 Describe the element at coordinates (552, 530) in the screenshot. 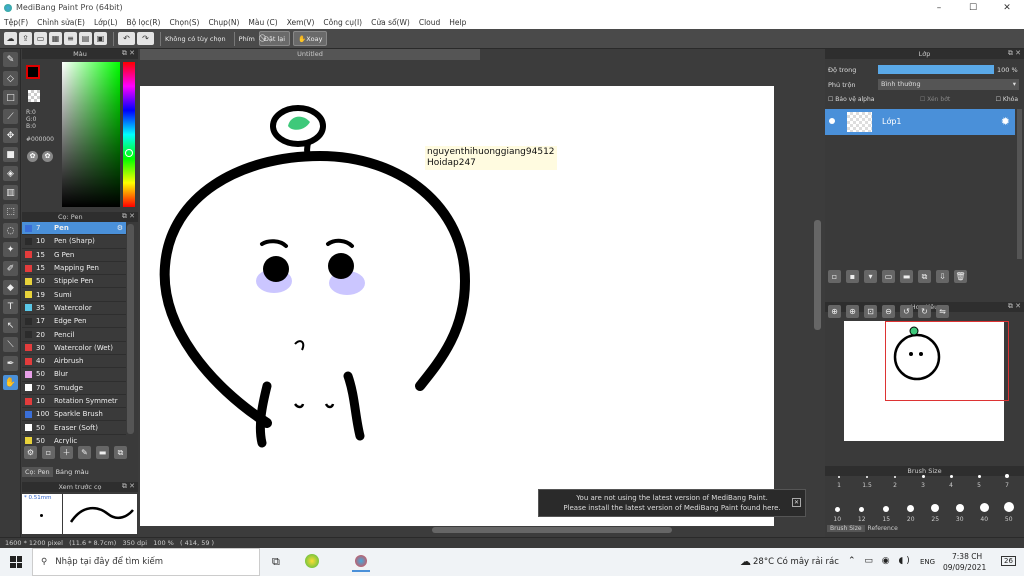

I see `canvas-hscrollbar` at that location.